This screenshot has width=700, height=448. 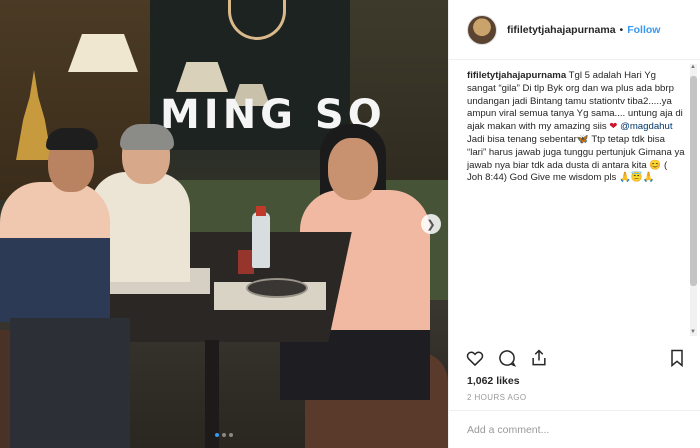 What do you see at coordinates (539, 358) in the screenshot?
I see `share-icon` at bounding box center [539, 358].